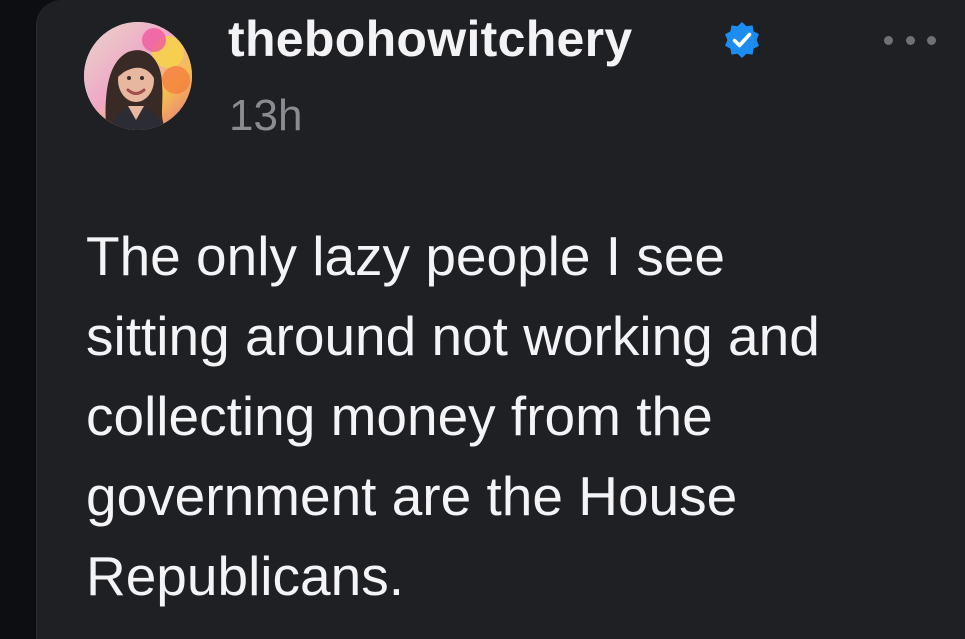  Describe the element at coordinates (430, 39) in the screenshot. I see `username: thebohowitchery` at that location.